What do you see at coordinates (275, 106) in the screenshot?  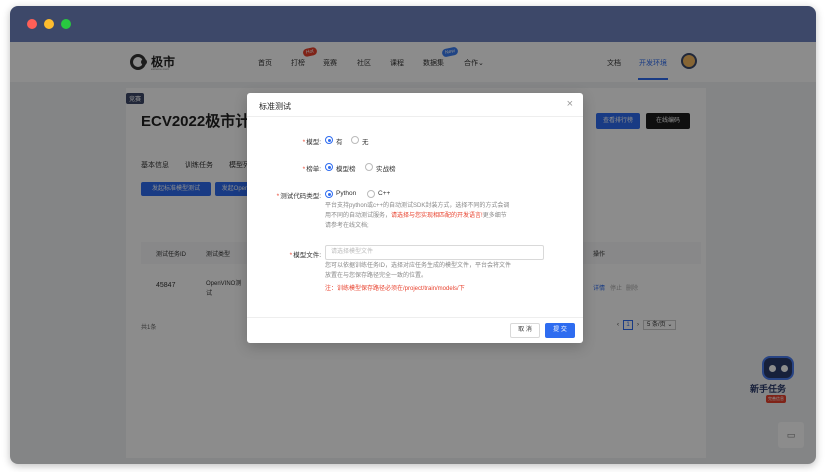 I see `modal-title: 标准测试` at bounding box center [275, 106].